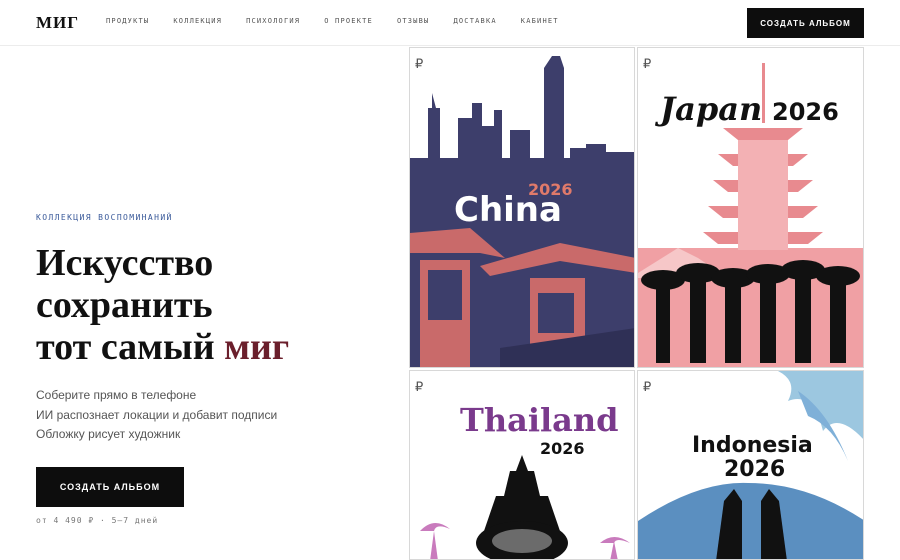  What do you see at coordinates (474, 21) in the screenshot?
I see `nav-delivery: ДОСТАВКА` at bounding box center [474, 21].